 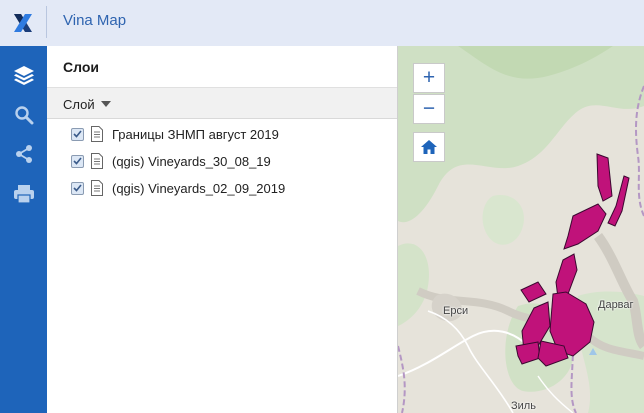 I want to click on layer-item: Границы ЗНМП август 2019, so click(x=175, y=134).